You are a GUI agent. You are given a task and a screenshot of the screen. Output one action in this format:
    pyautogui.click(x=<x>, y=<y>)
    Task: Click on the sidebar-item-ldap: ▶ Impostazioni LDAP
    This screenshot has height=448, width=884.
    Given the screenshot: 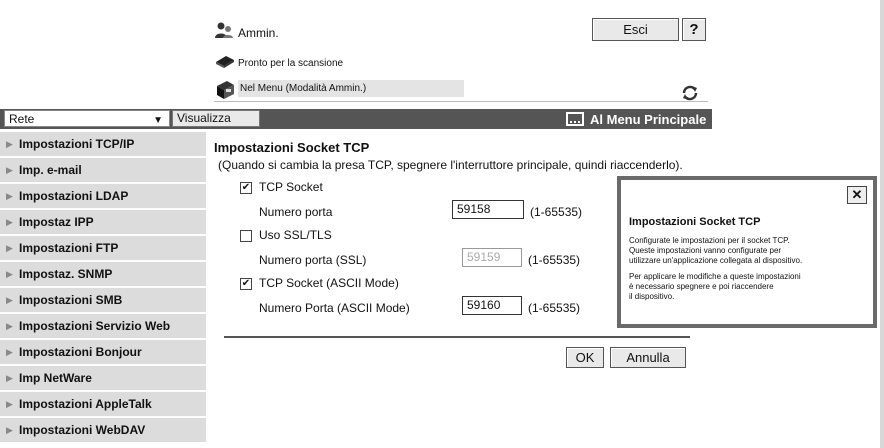 What is the action you would take?
    pyautogui.click(x=103, y=196)
    